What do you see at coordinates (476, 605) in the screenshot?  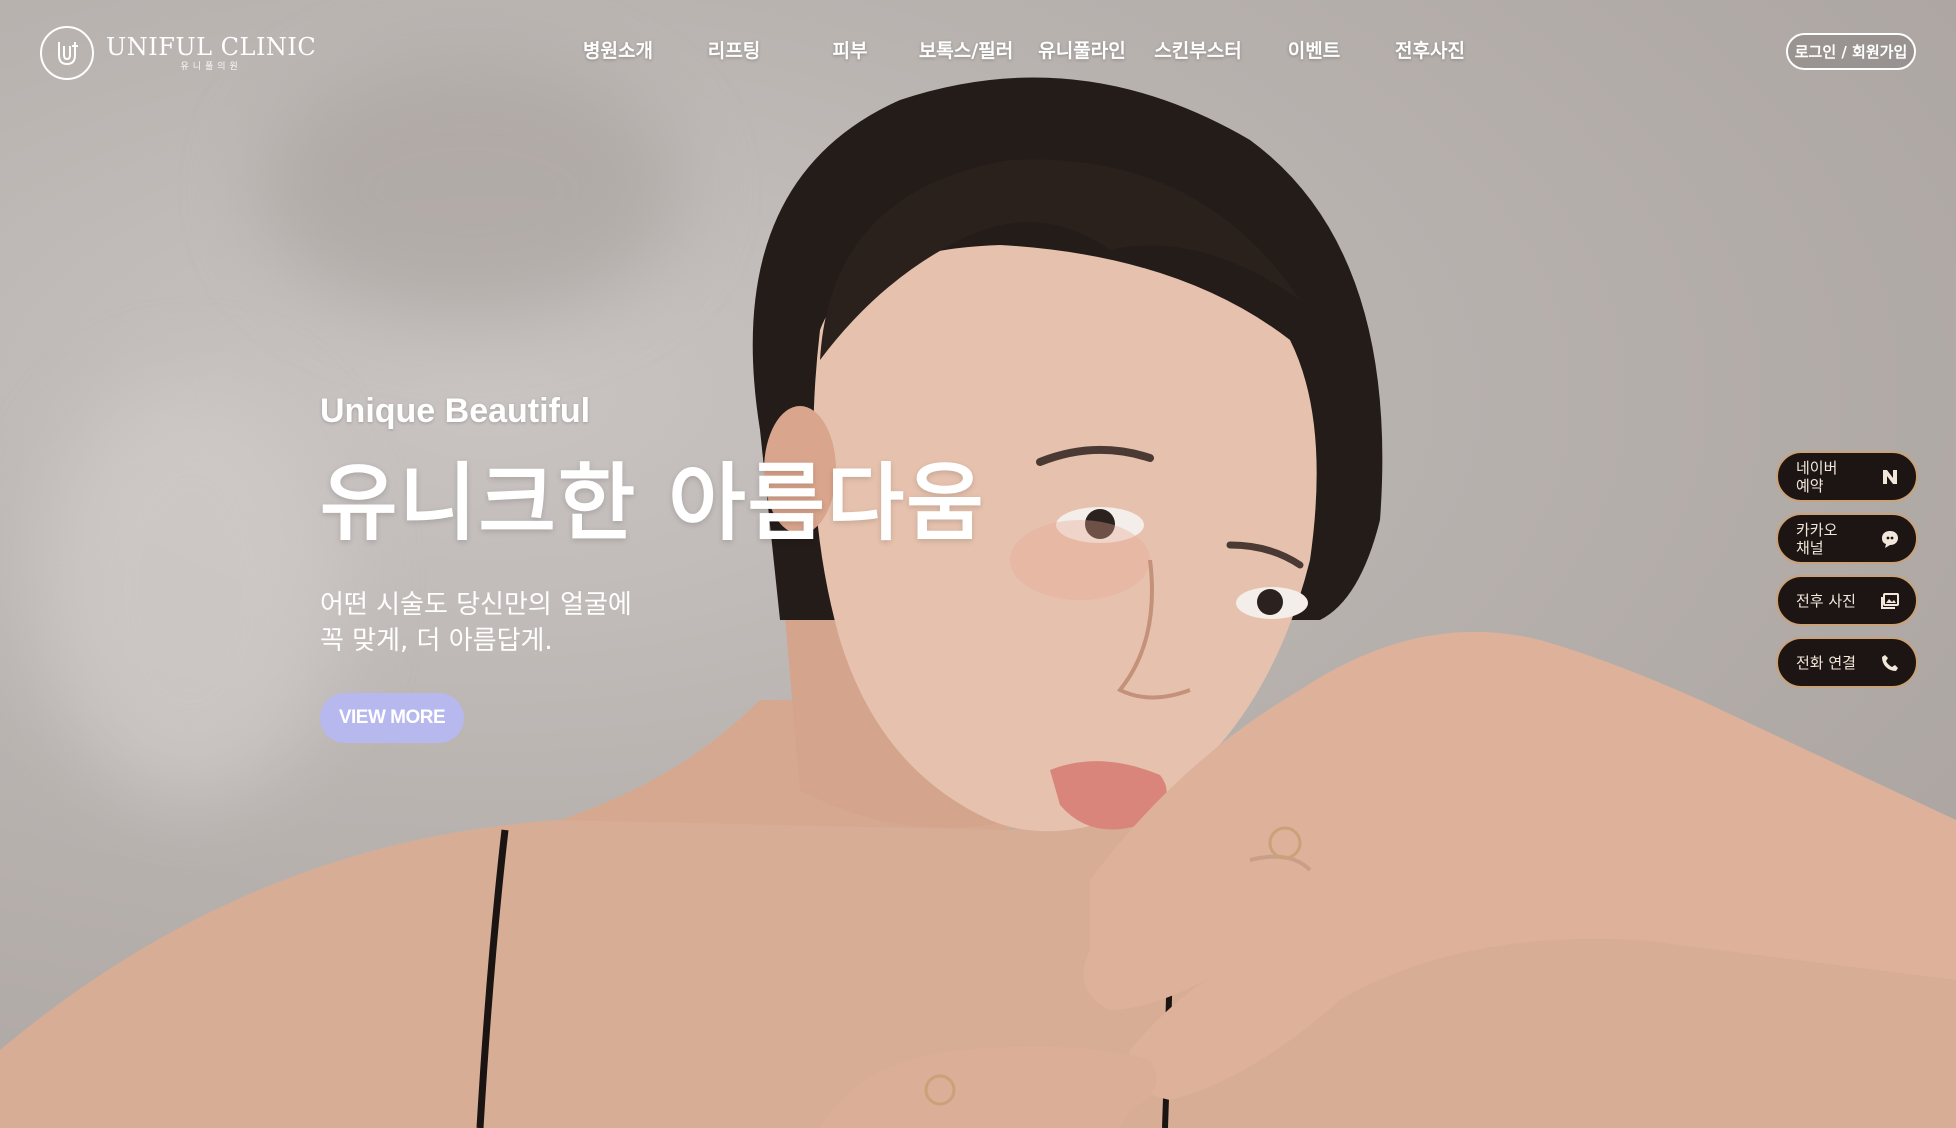 I see `hero-description-line-1: 어떤 시술도 당신만의 얼굴에` at bounding box center [476, 605].